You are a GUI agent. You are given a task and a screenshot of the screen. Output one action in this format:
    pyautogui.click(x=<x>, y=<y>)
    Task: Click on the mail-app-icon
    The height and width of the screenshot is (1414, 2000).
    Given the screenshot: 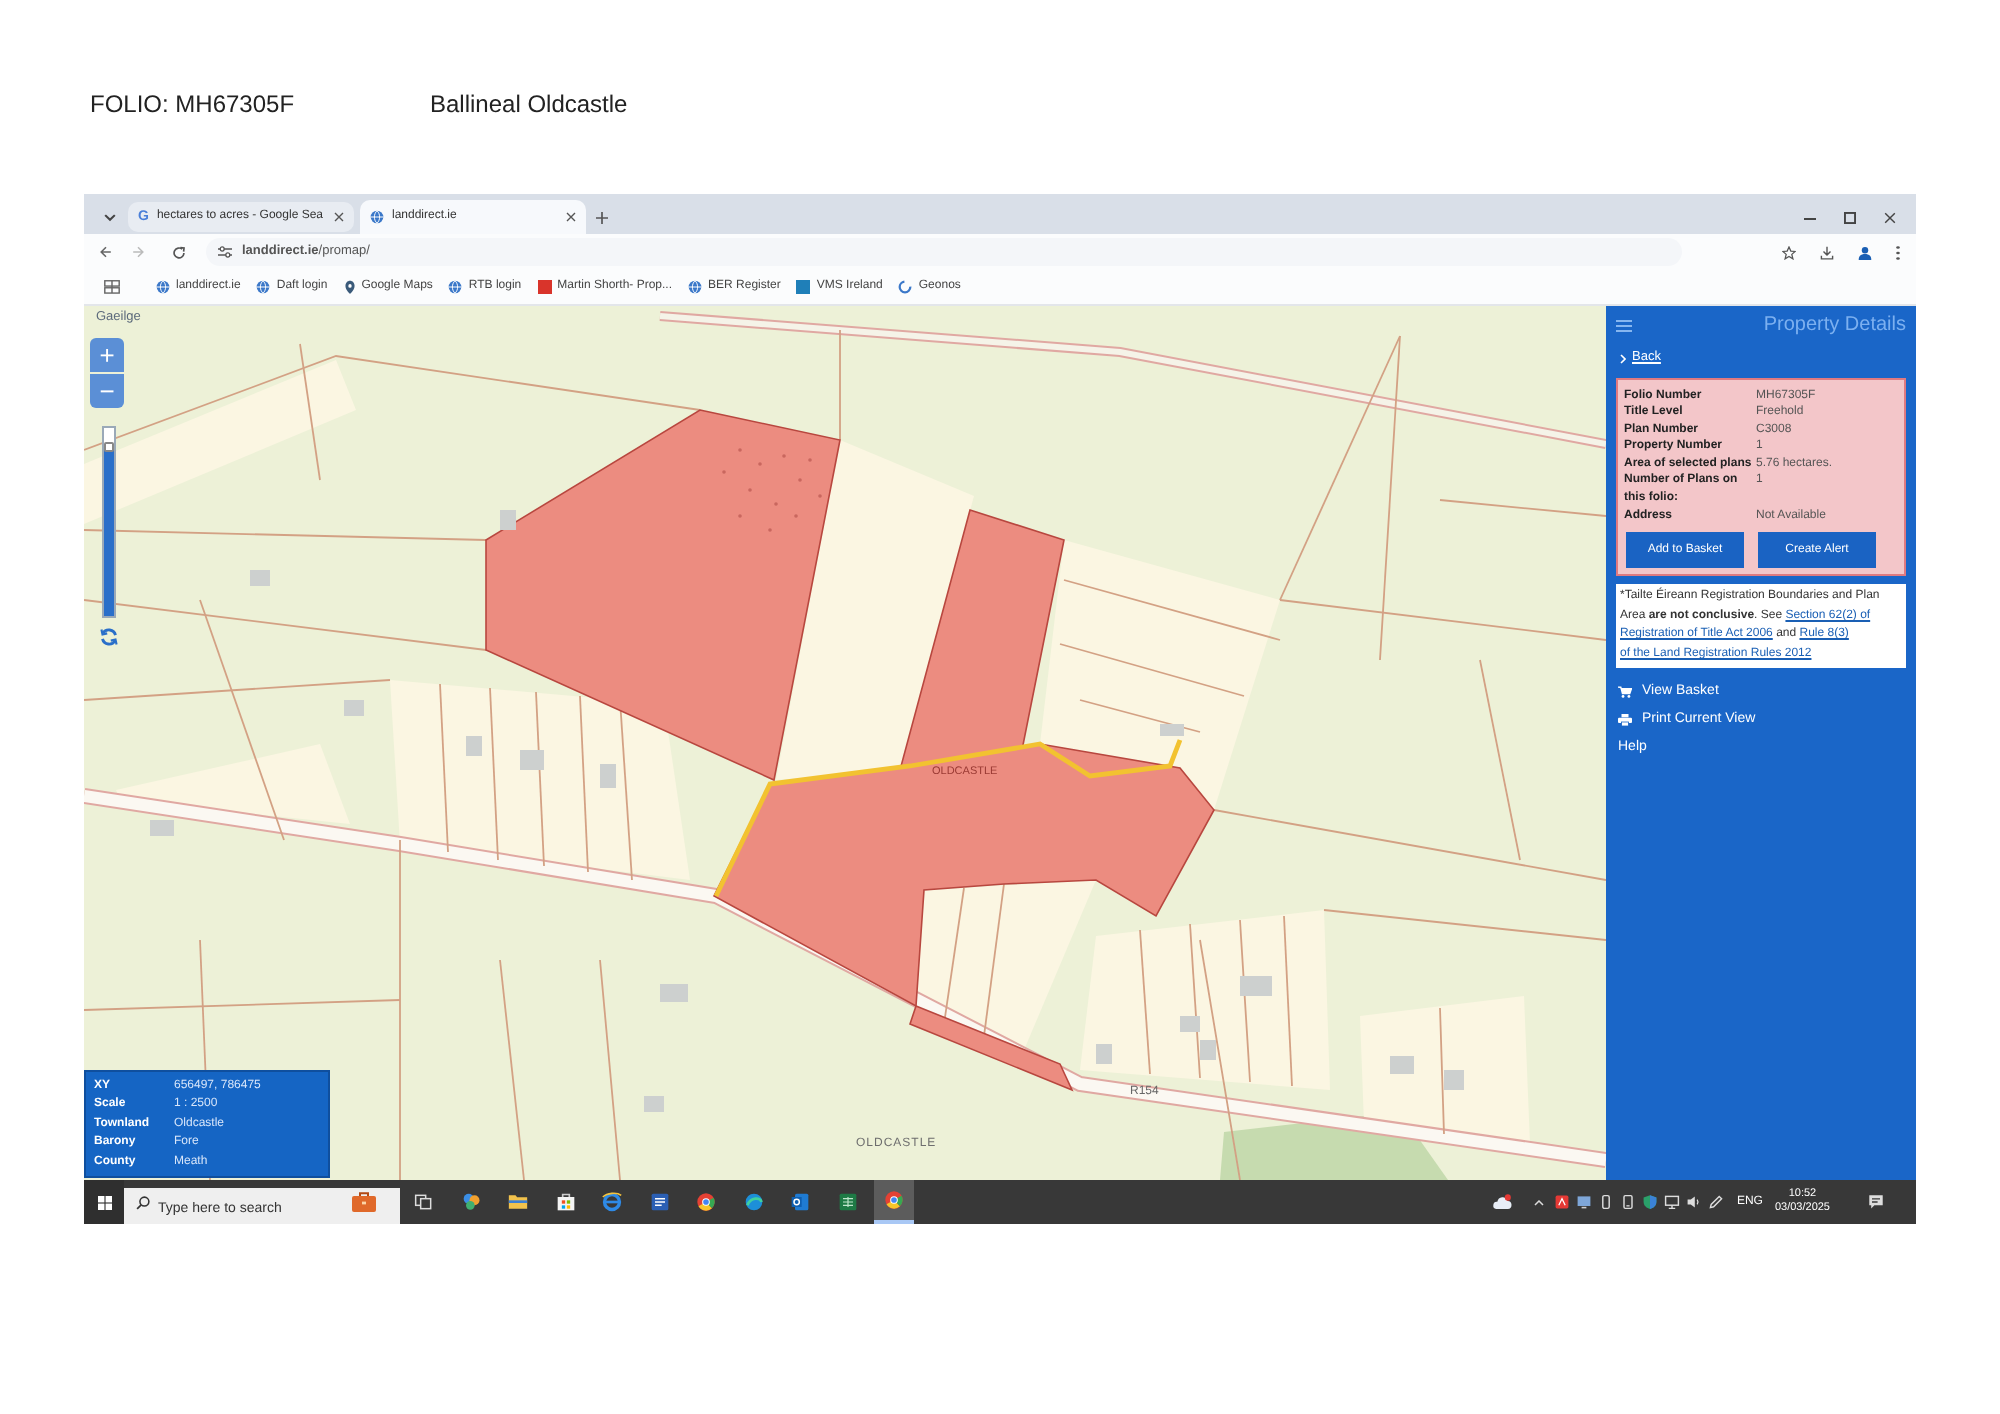 What is the action you would take?
    pyautogui.click(x=800, y=1202)
    